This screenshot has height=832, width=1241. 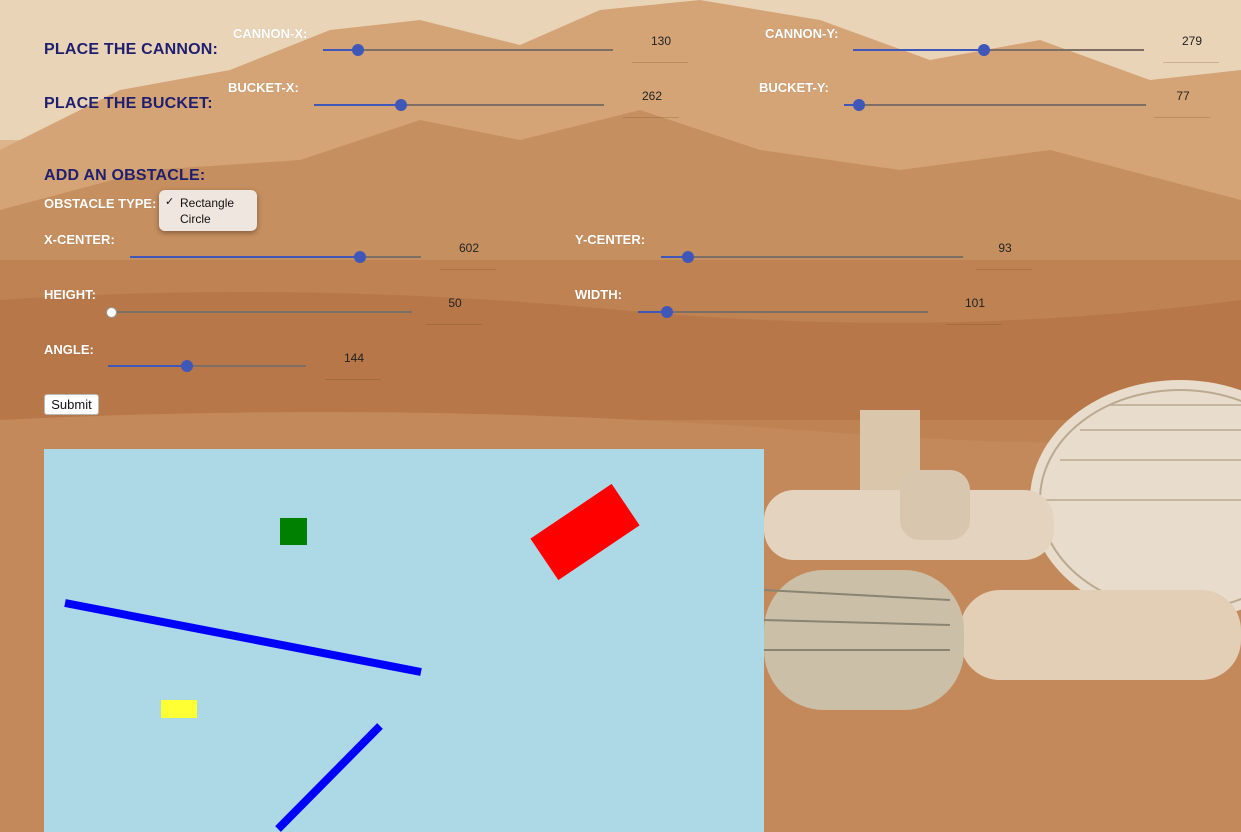 What do you see at coordinates (585, 532) in the screenshot?
I see `red-obstacle` at bounding box center [585, 532].